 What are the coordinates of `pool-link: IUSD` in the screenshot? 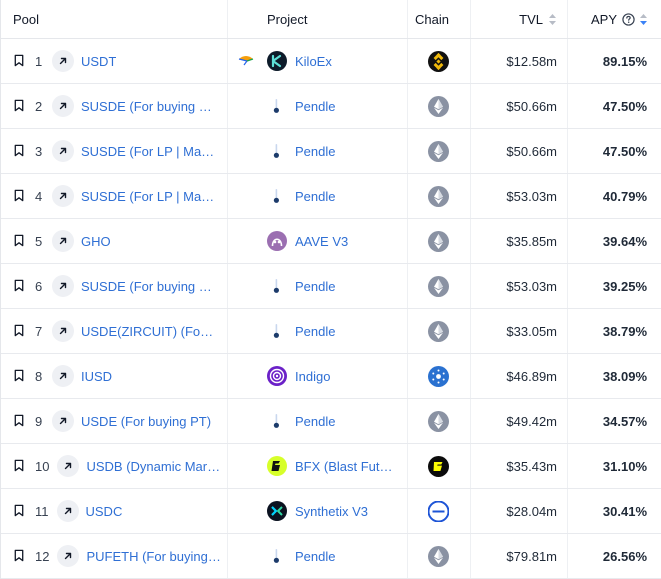 It's located at (96, 376).